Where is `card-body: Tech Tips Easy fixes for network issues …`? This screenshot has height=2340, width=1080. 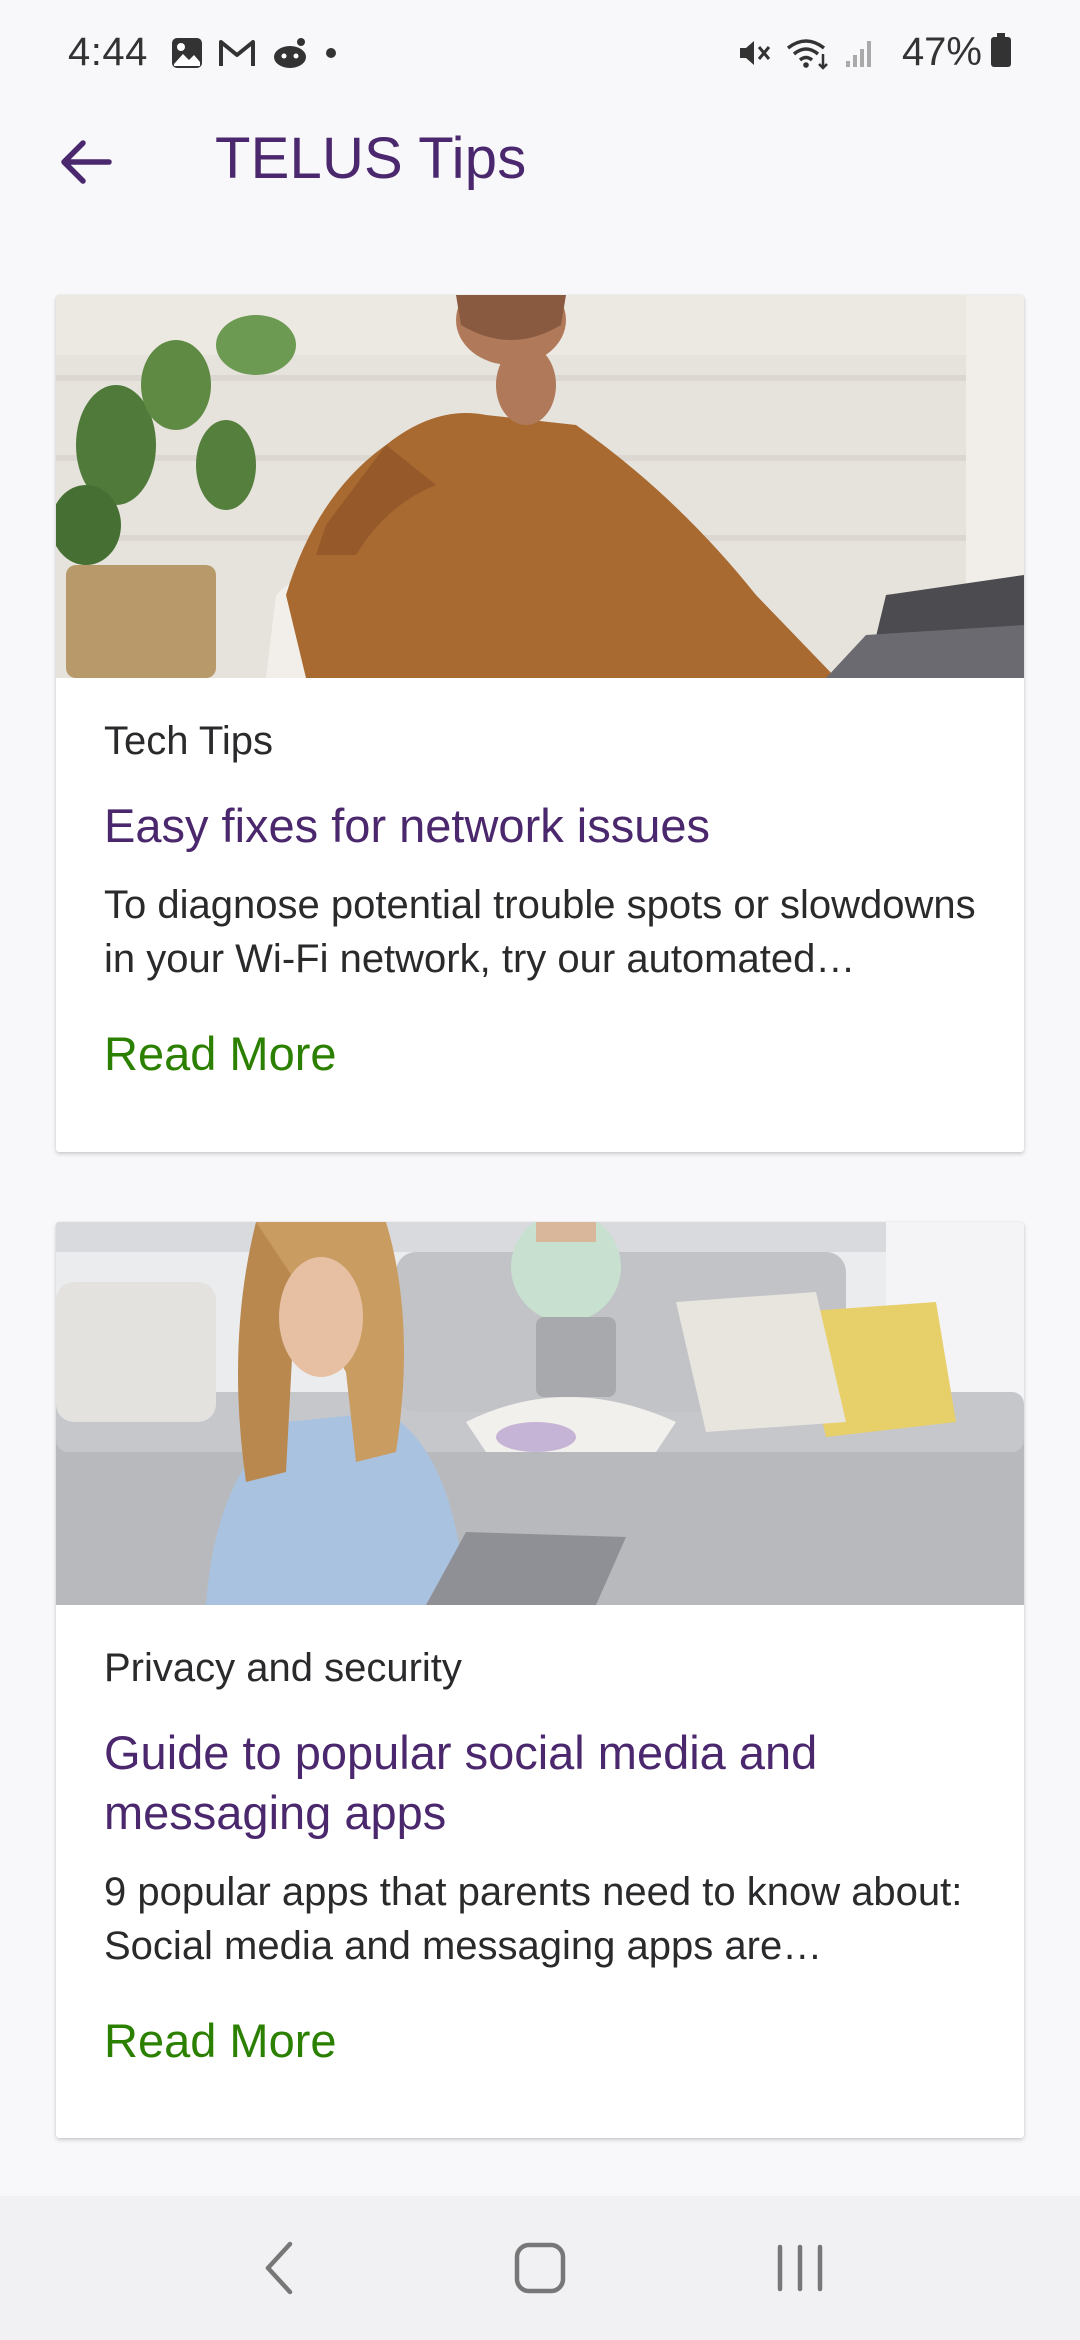 card-body: Tech Tips Easy fixes for network issues … is located at coordinates (540, 898).